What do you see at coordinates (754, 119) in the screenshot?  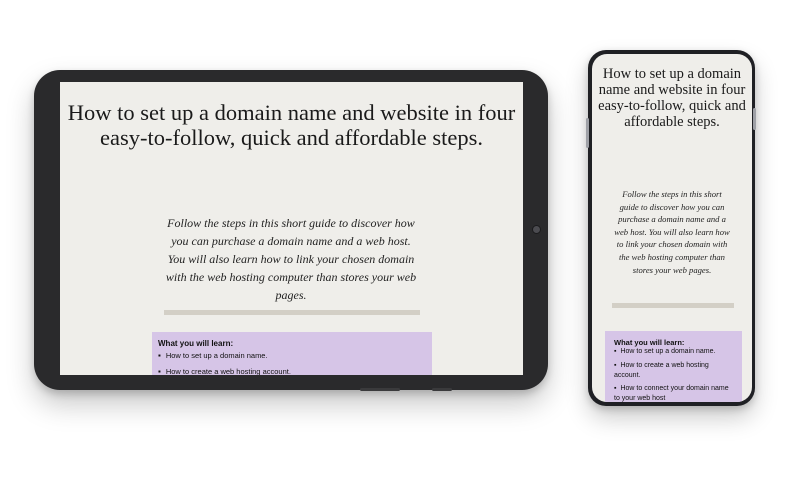 I see `phone-power-button` at bounding box center [754, 119].